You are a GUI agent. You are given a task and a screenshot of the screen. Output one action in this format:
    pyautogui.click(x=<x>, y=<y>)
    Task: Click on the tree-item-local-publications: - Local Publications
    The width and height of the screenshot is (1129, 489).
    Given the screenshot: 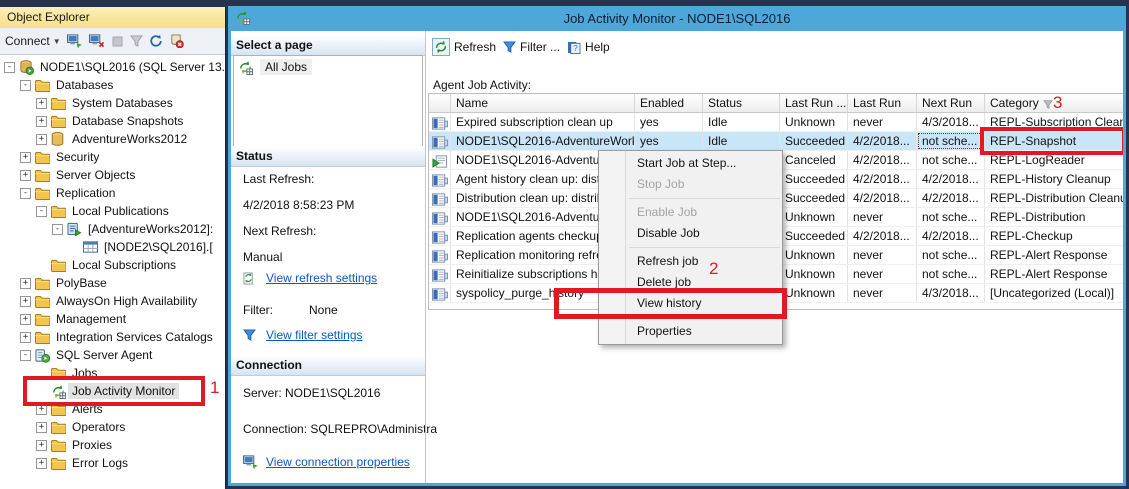 What is the action you would take?
    pyautogui.click(x=112, y=211)
    